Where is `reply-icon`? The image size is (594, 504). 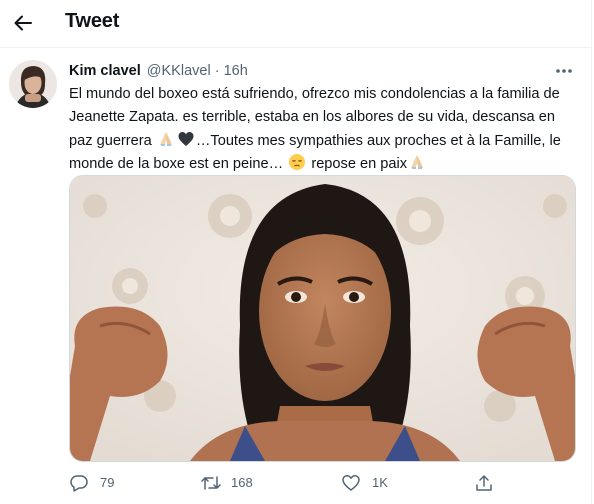
reply-icon is located at coordinates (79, 483).